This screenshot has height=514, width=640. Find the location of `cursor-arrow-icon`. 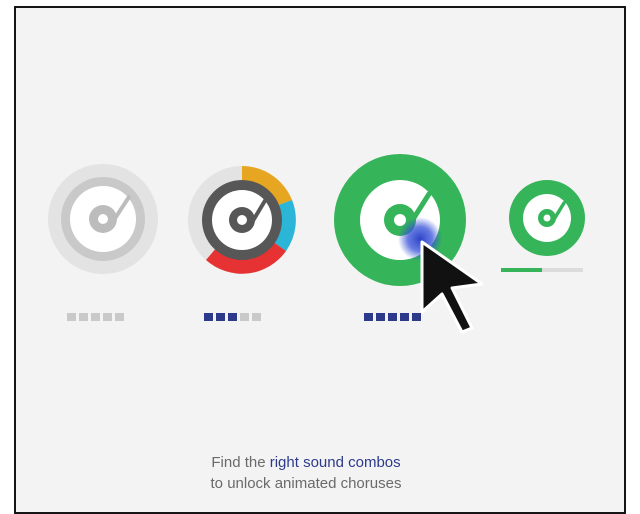

cursor-arrow-icon is located at coordinates (441, 275).